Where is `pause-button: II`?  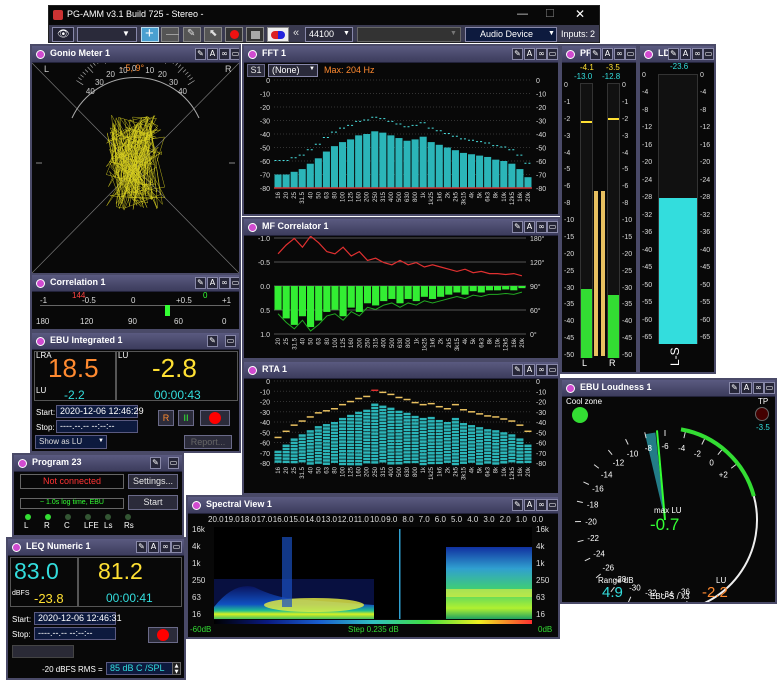 pause-button: II is located at coordinates (186, 418).